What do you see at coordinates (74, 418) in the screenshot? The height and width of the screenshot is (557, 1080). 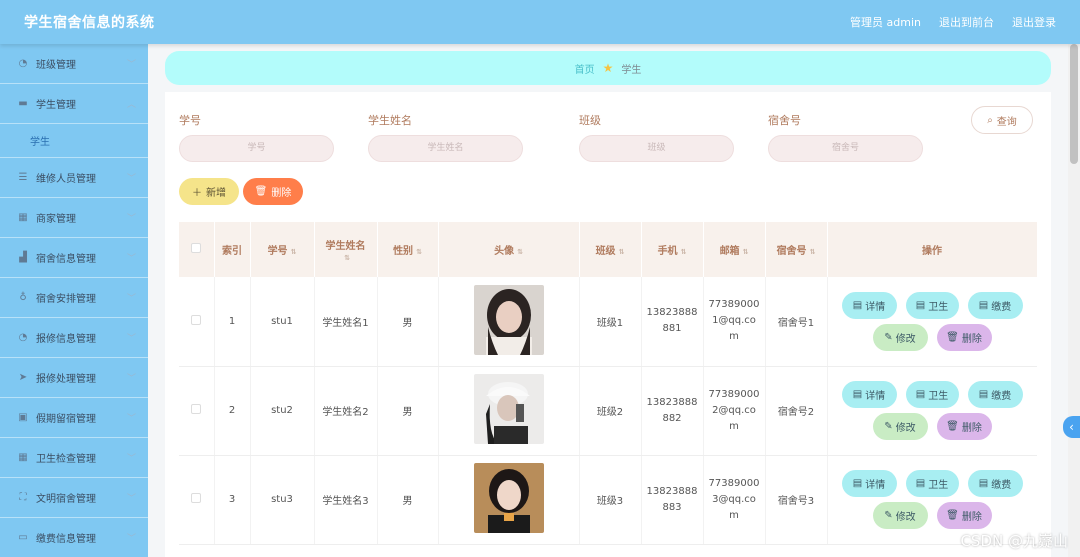 I see `sidebar-item-holiday-stay: ▣ 假期留宿管理 ﹀` at bounding box center [74, 418].